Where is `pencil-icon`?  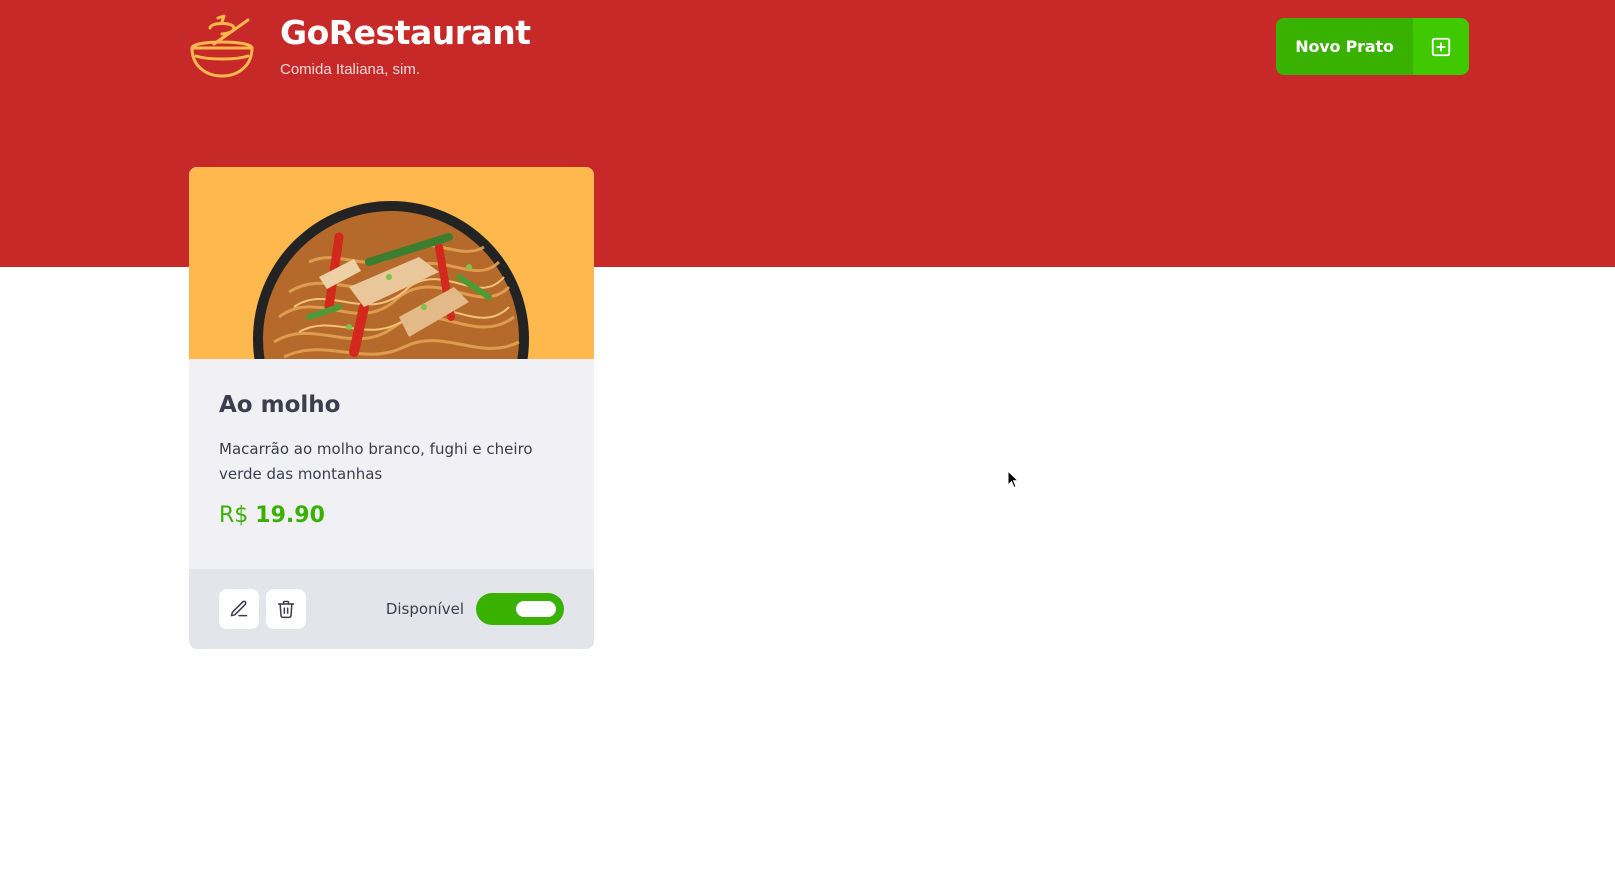
pencil-icon is located at coordinates (239, 608).